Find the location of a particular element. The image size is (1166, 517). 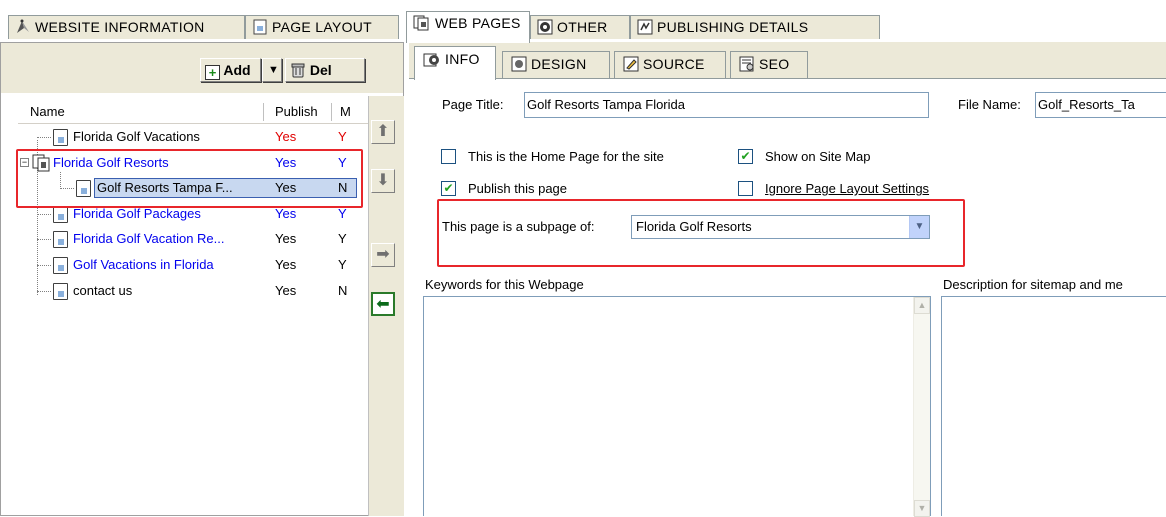

tab-website-information-label: WEBSITE INFORMATION is located at coordinates (120, 27).